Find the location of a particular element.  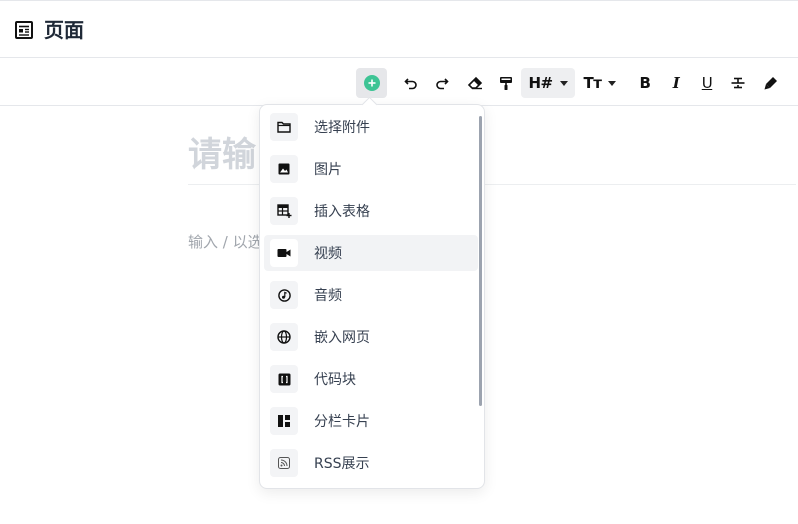

heading-dropdown: H# is located at coordinates (548, 83).